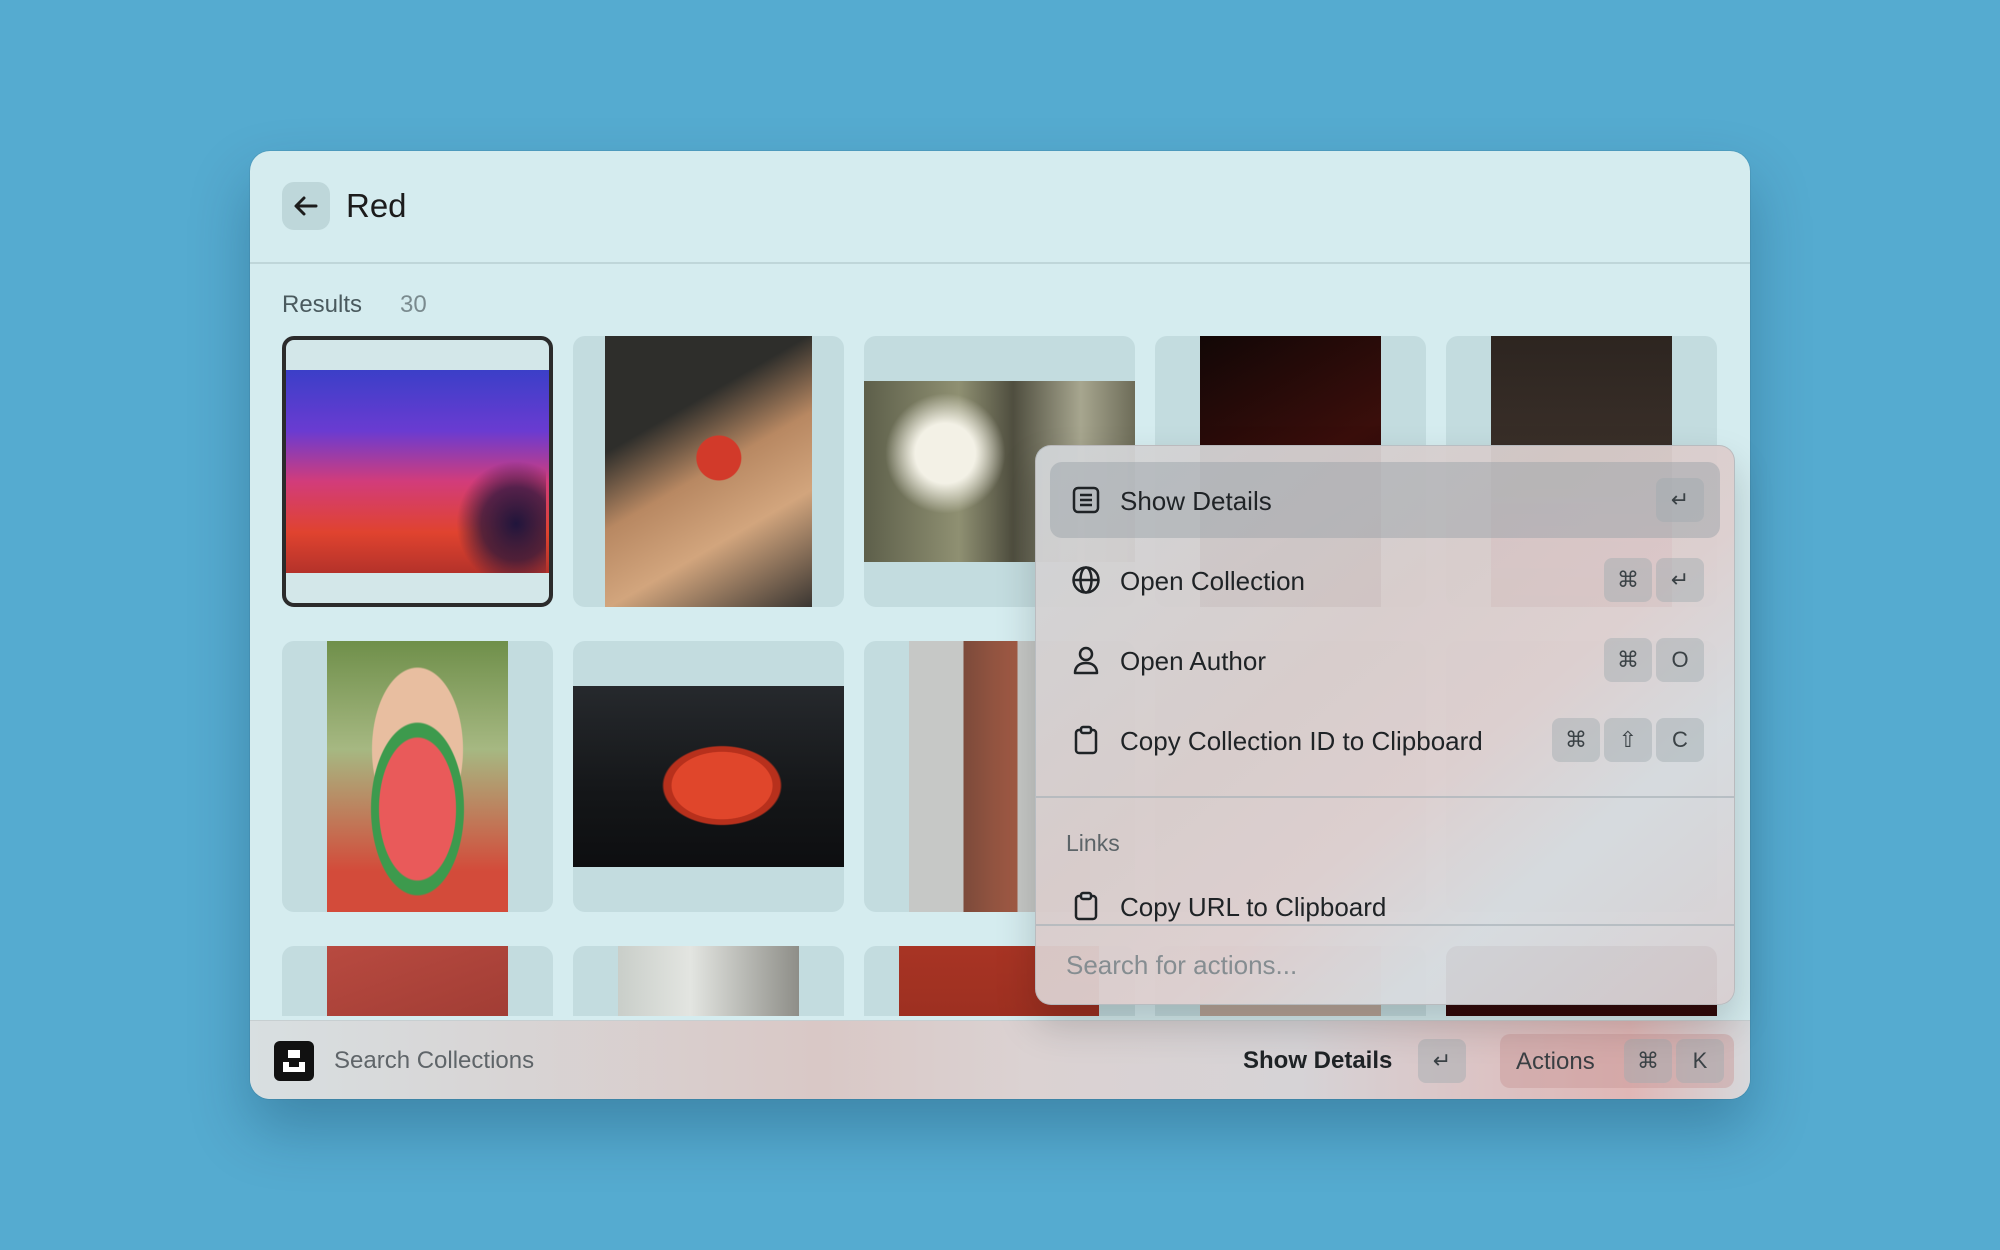 The width and height of the screenshot is (2000, 1250). Describe the element at coordinates (434, 1061) in the screenshot. I see `search-collections-input: Search Collections` at that location.